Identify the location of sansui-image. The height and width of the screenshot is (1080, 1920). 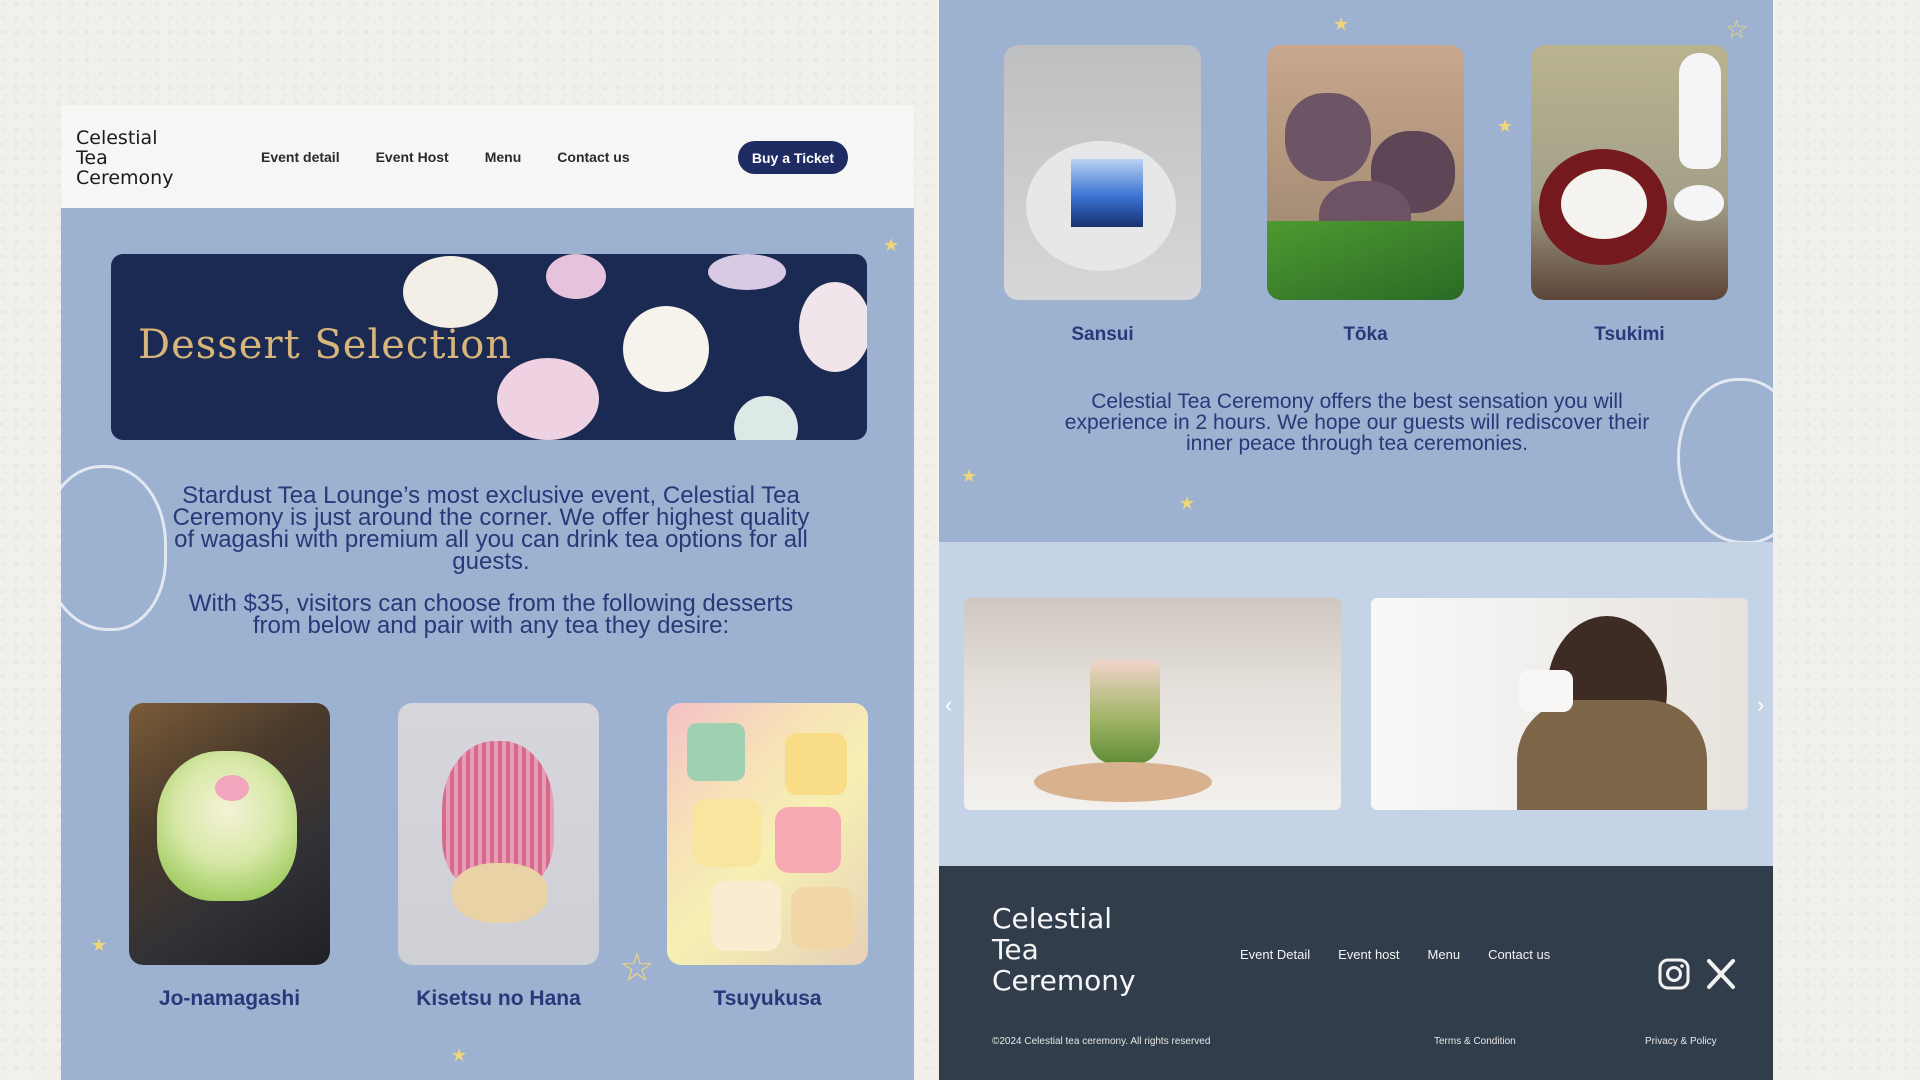
(1102, 172).